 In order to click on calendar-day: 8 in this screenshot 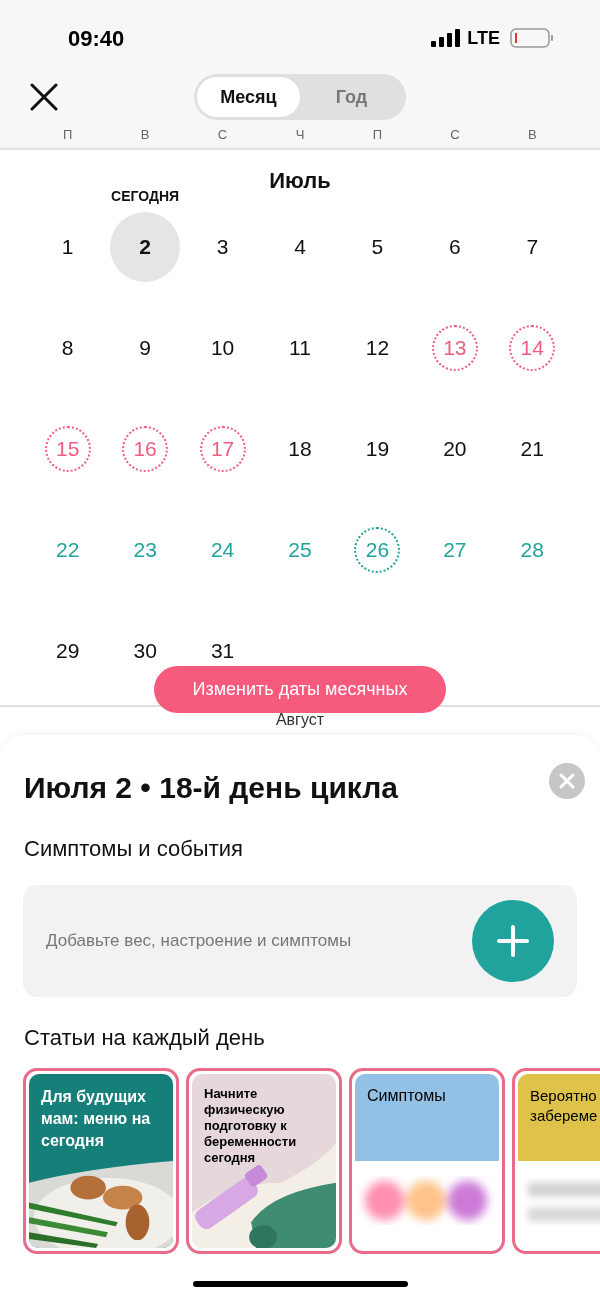, I will do `click(67, 348)`.